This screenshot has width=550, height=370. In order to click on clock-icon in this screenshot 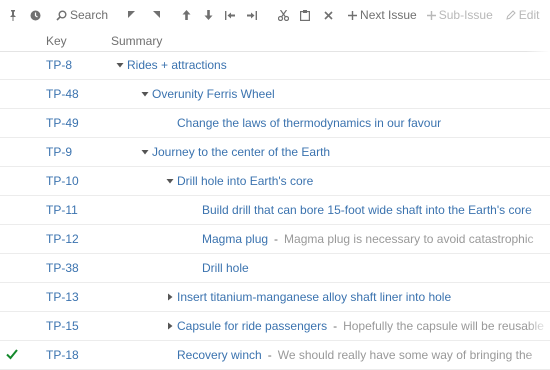, I will do `click(35, 15)`.